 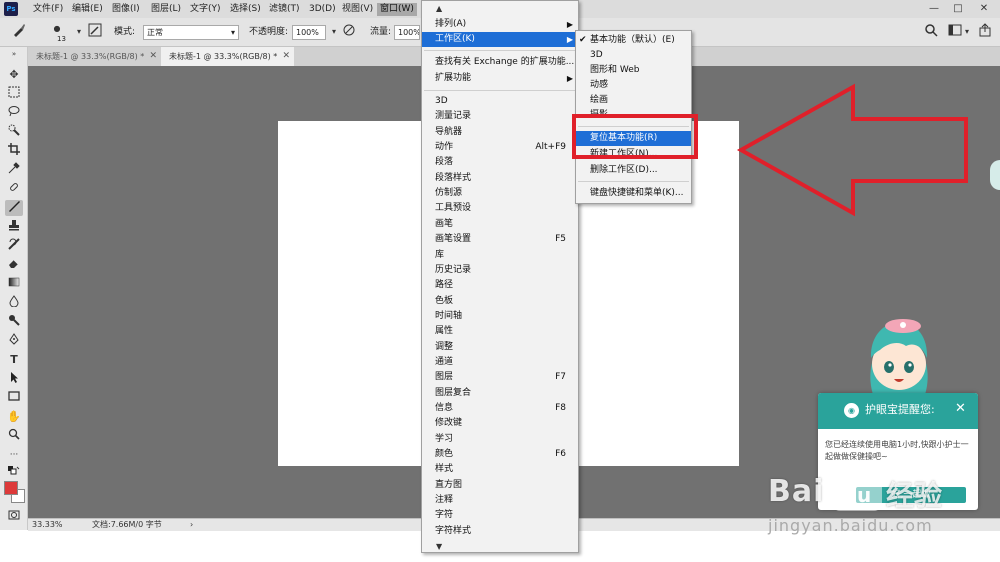 I want to click on scroll-up-icon: ▲, so click(x=439, y=8).